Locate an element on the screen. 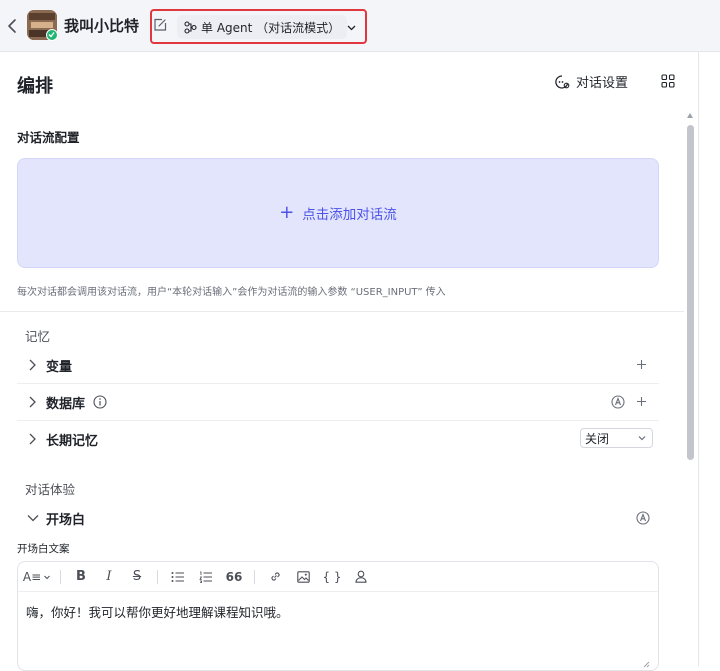 The height and width of the screenshot is (671, 720). link-icon is located at coordinates (275, 576).